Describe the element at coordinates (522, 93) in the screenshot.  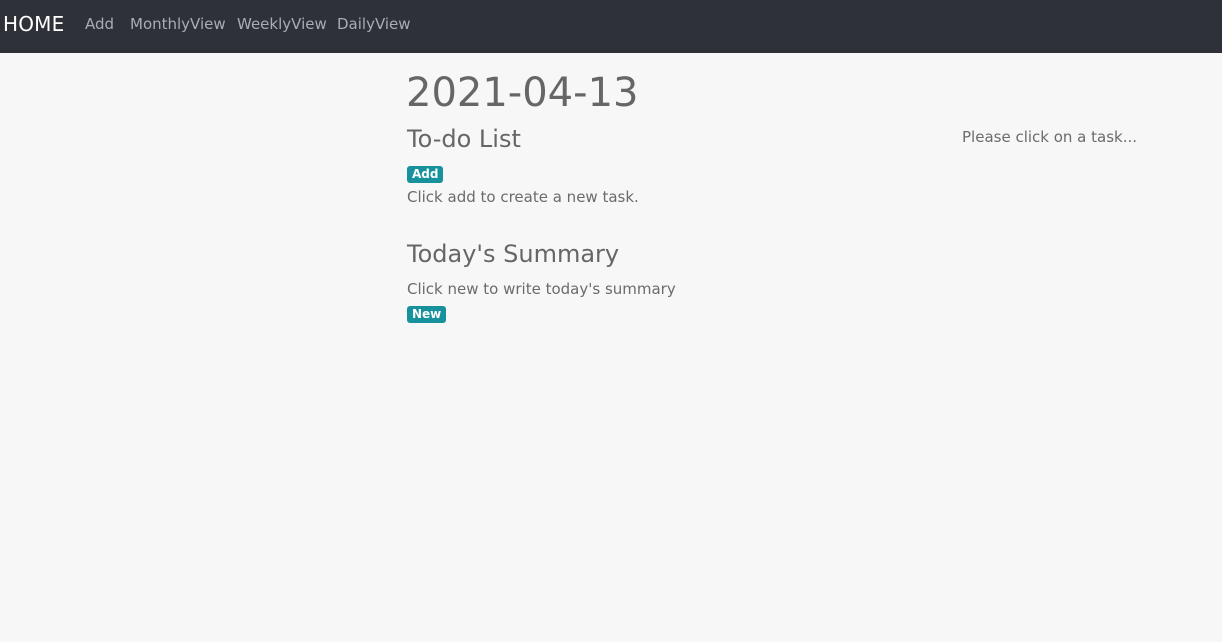
I see `date-heading: 2021-04-13` at that location.